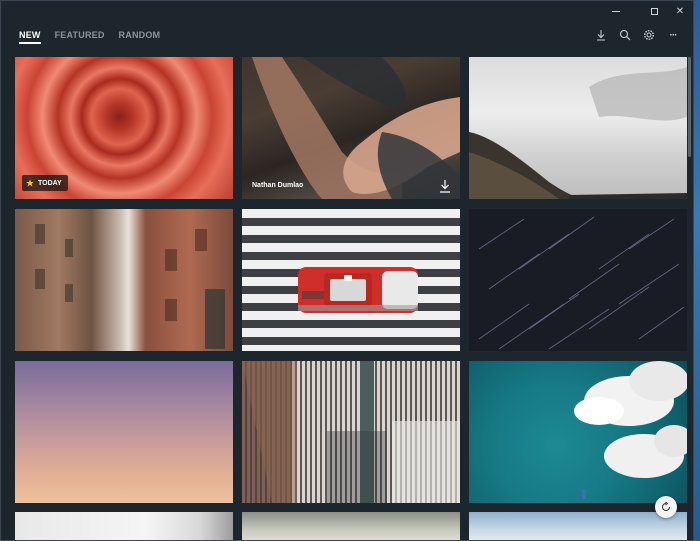 This screenshot has width=700, height=541. I want to click on maximize-button, so click(654, 11).